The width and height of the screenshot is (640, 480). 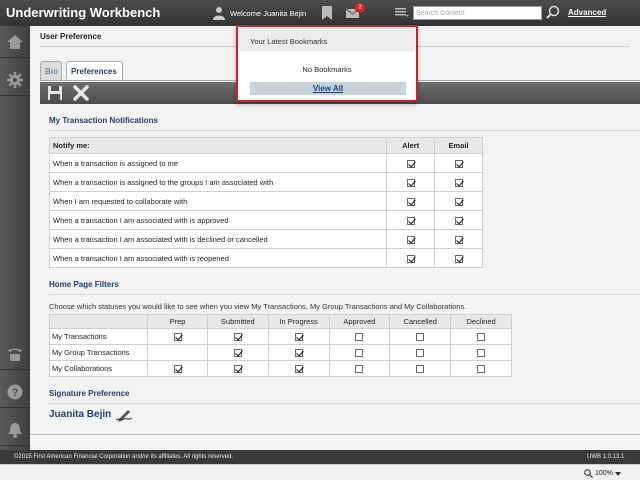 I want to click on user-icon, so click(x=219, y=13).